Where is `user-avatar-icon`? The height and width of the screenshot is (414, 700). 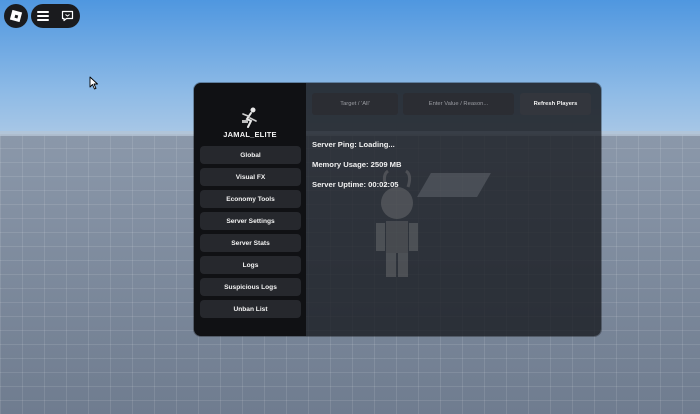
user-avatar-icon is located at coordinates (249, 117).